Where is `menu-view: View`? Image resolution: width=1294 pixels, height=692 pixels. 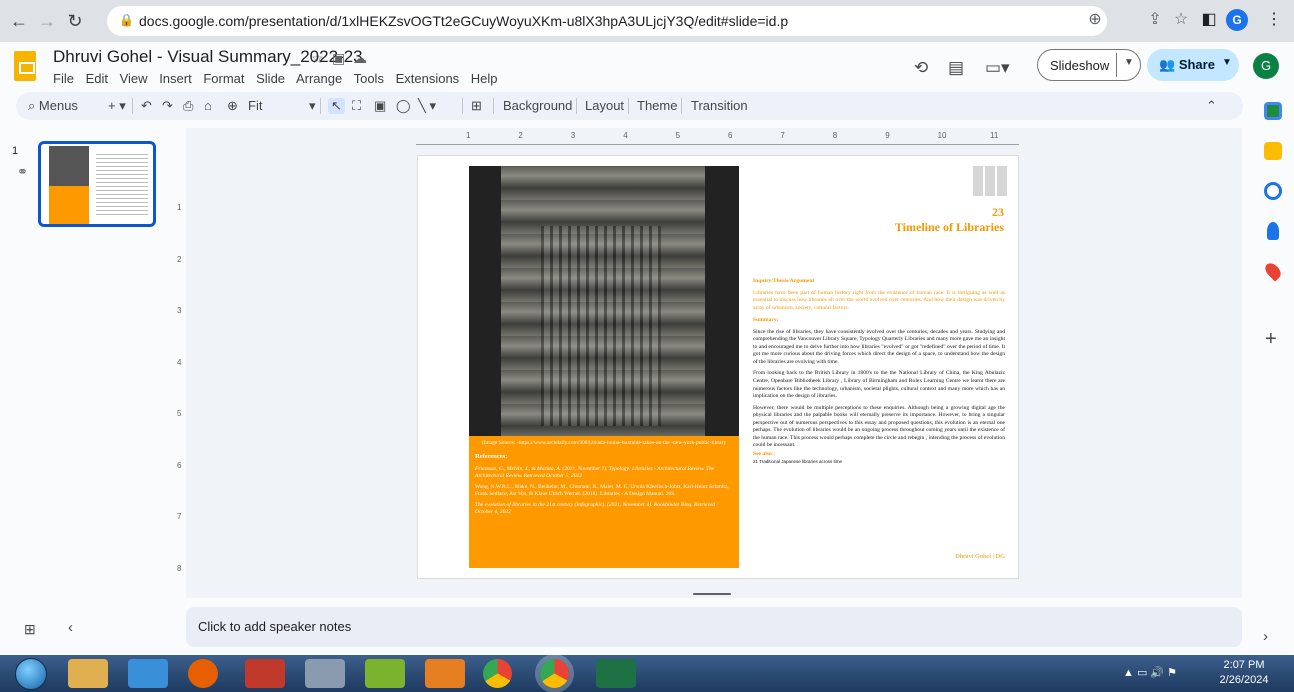
menu-view: View is located at coordinates (134, 78).